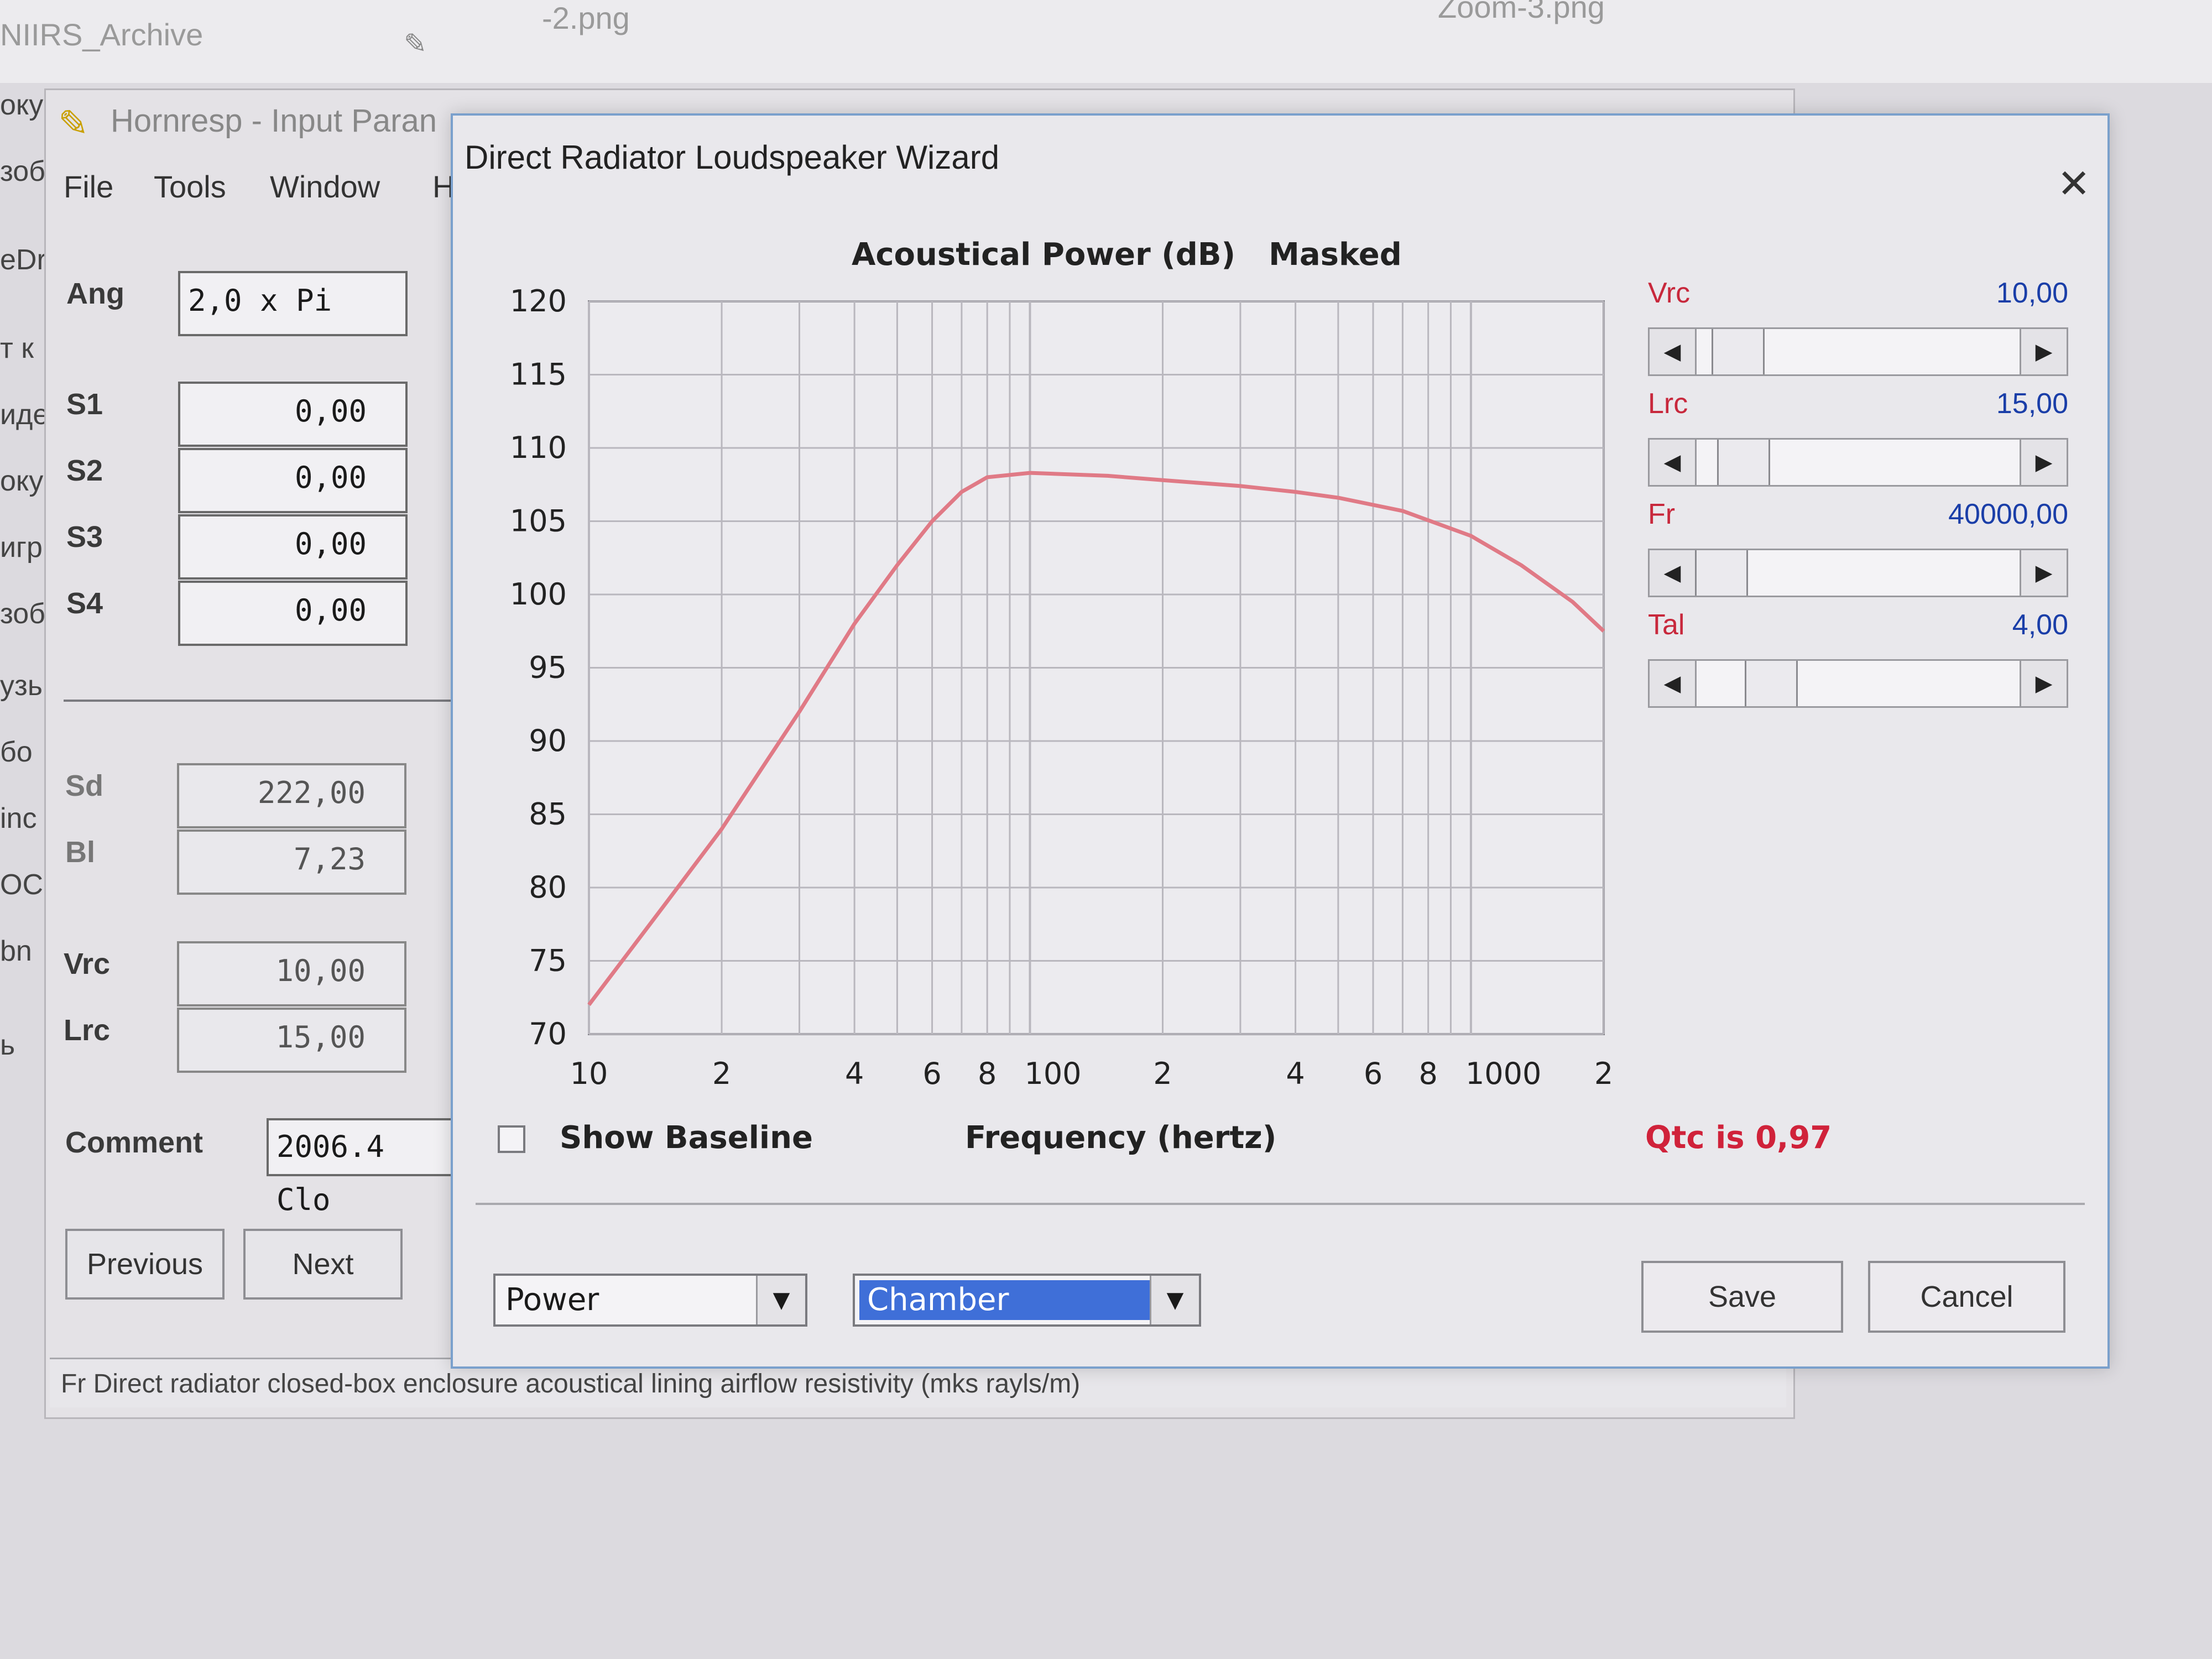  Describe the element at coordinates (274, 121) in the screenshot. I see `hornresp-window-title: Hornresp - Input Paran` at that location.